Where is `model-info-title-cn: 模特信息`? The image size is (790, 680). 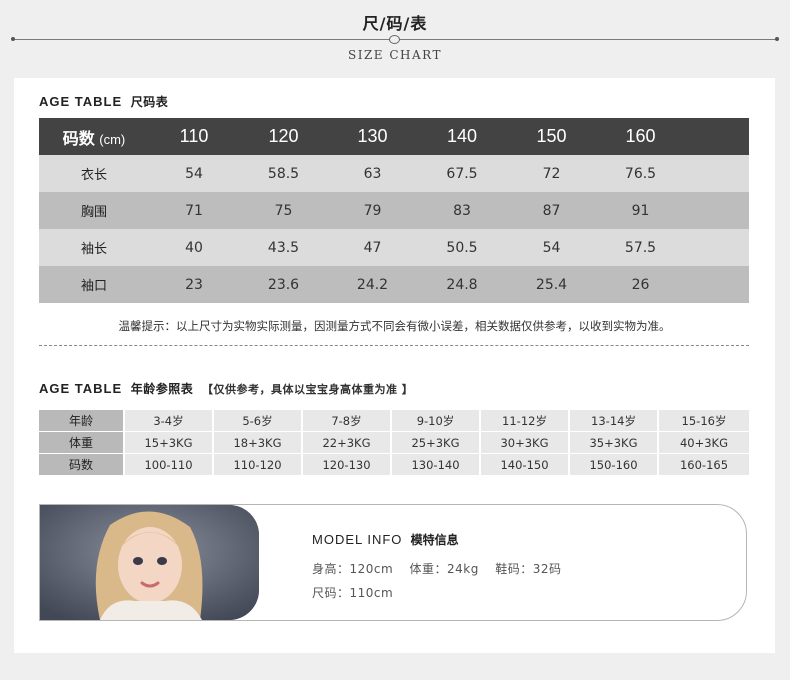
model-info-title-cn: 模特信息 is located at coordinates (434, 540).